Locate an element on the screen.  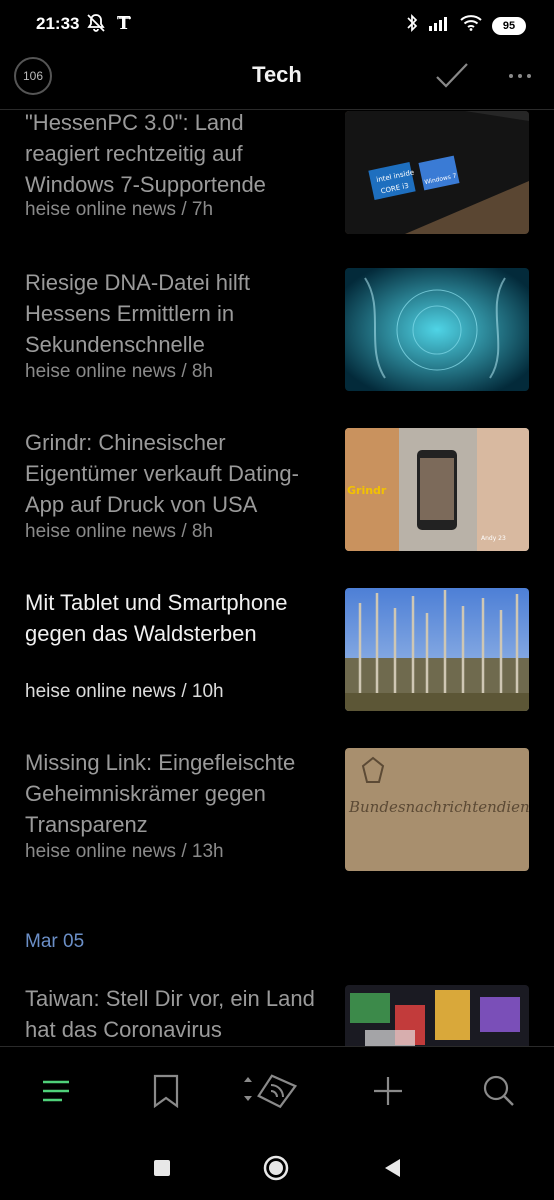
square-icon is located at coordinates (162, 1168).